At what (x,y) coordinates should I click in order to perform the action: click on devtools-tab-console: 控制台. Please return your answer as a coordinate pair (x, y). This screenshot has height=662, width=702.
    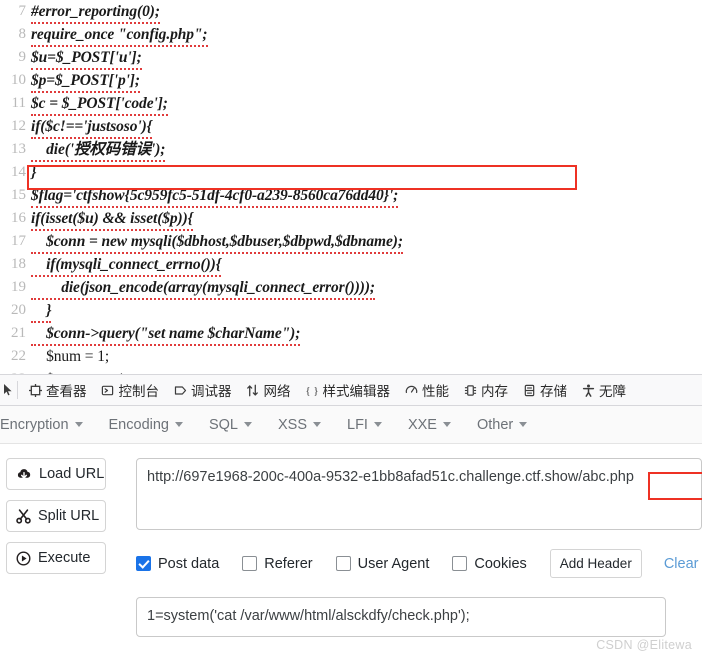
    Looking at the image, I should click on (130, 390).